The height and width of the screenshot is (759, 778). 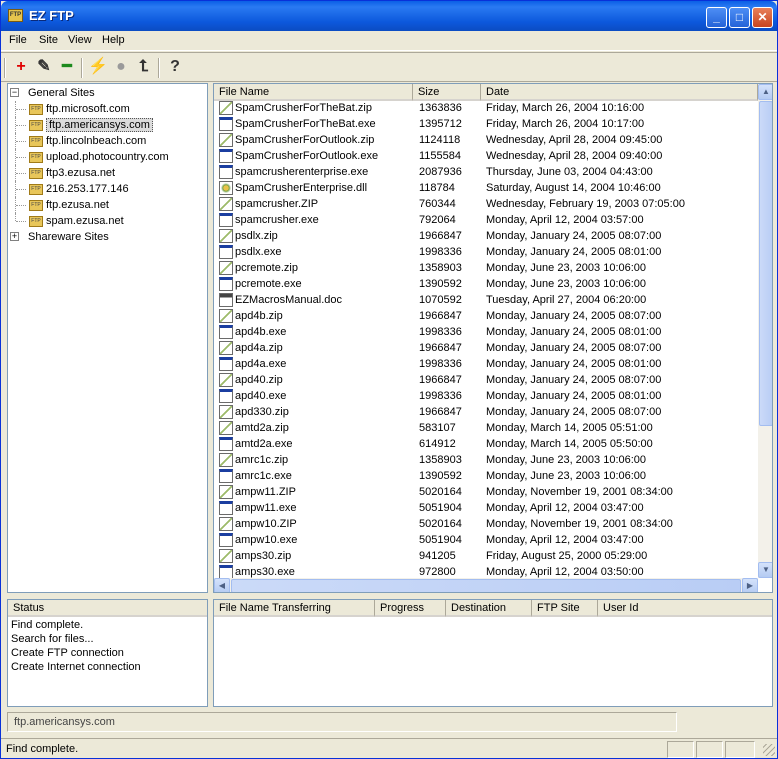 I want to click on column-header-date: Date, so click(x=619, y=92).